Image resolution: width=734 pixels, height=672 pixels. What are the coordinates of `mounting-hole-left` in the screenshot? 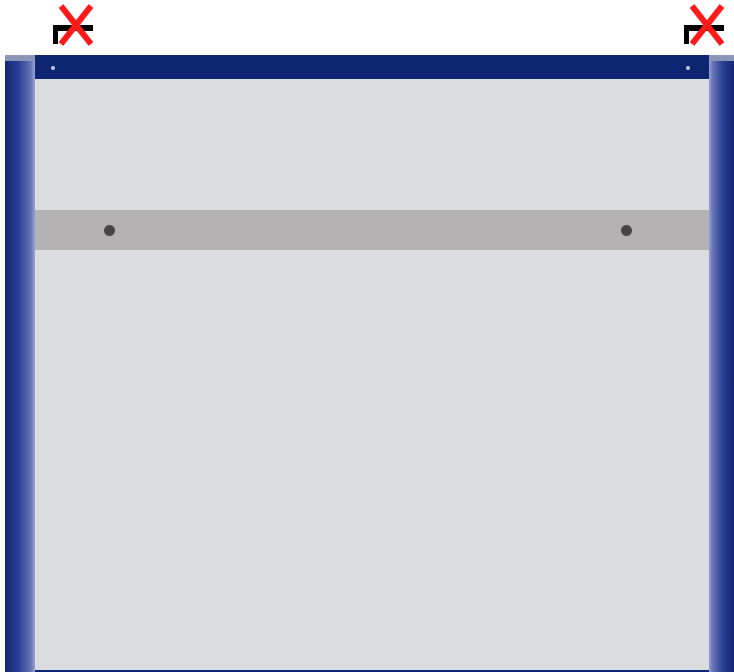 It's located at (109, 230).